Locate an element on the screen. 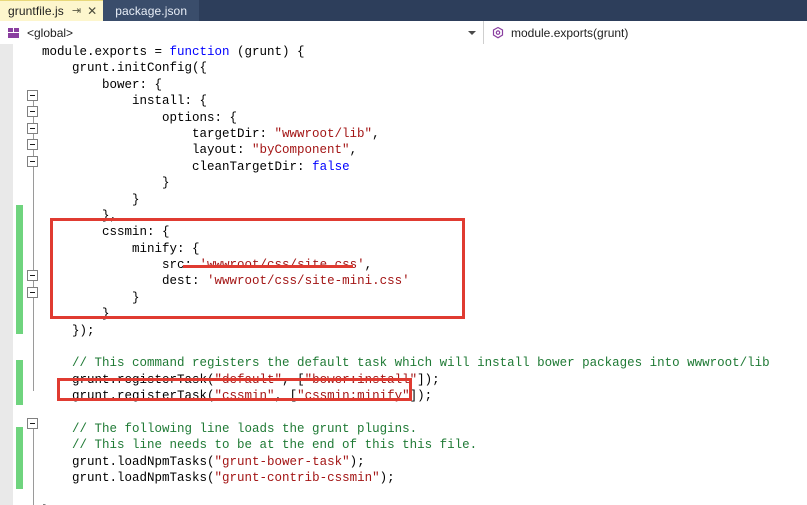  src-path-underline is located at coordinates (268, 266).